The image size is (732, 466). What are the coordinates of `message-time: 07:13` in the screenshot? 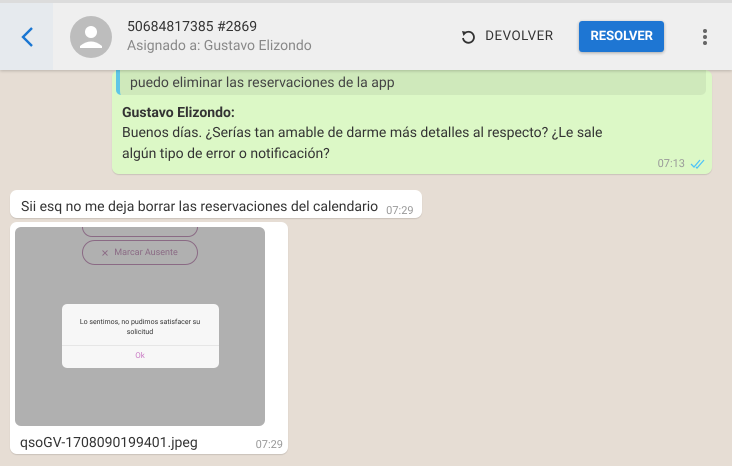 It's located at (671, 163).